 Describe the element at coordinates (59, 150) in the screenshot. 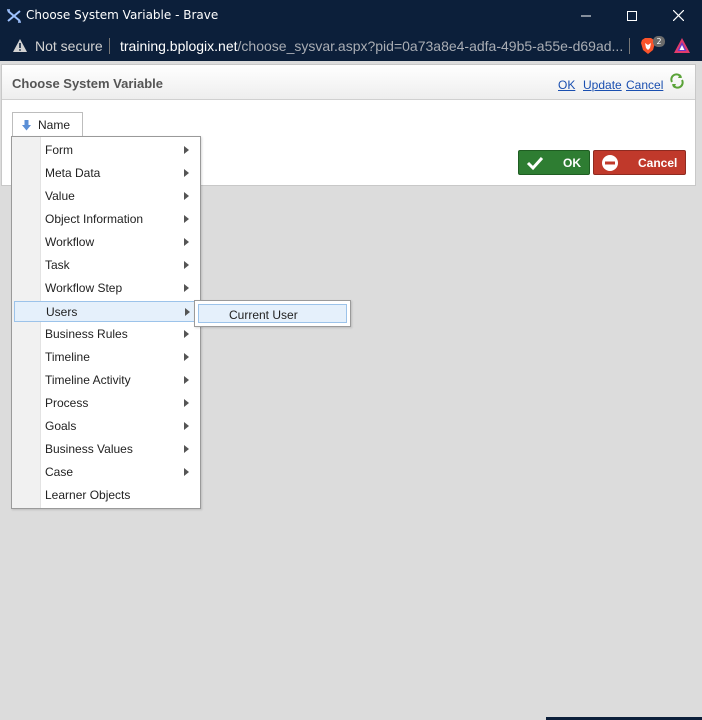

I see `menu-item-label: Form` at that location.